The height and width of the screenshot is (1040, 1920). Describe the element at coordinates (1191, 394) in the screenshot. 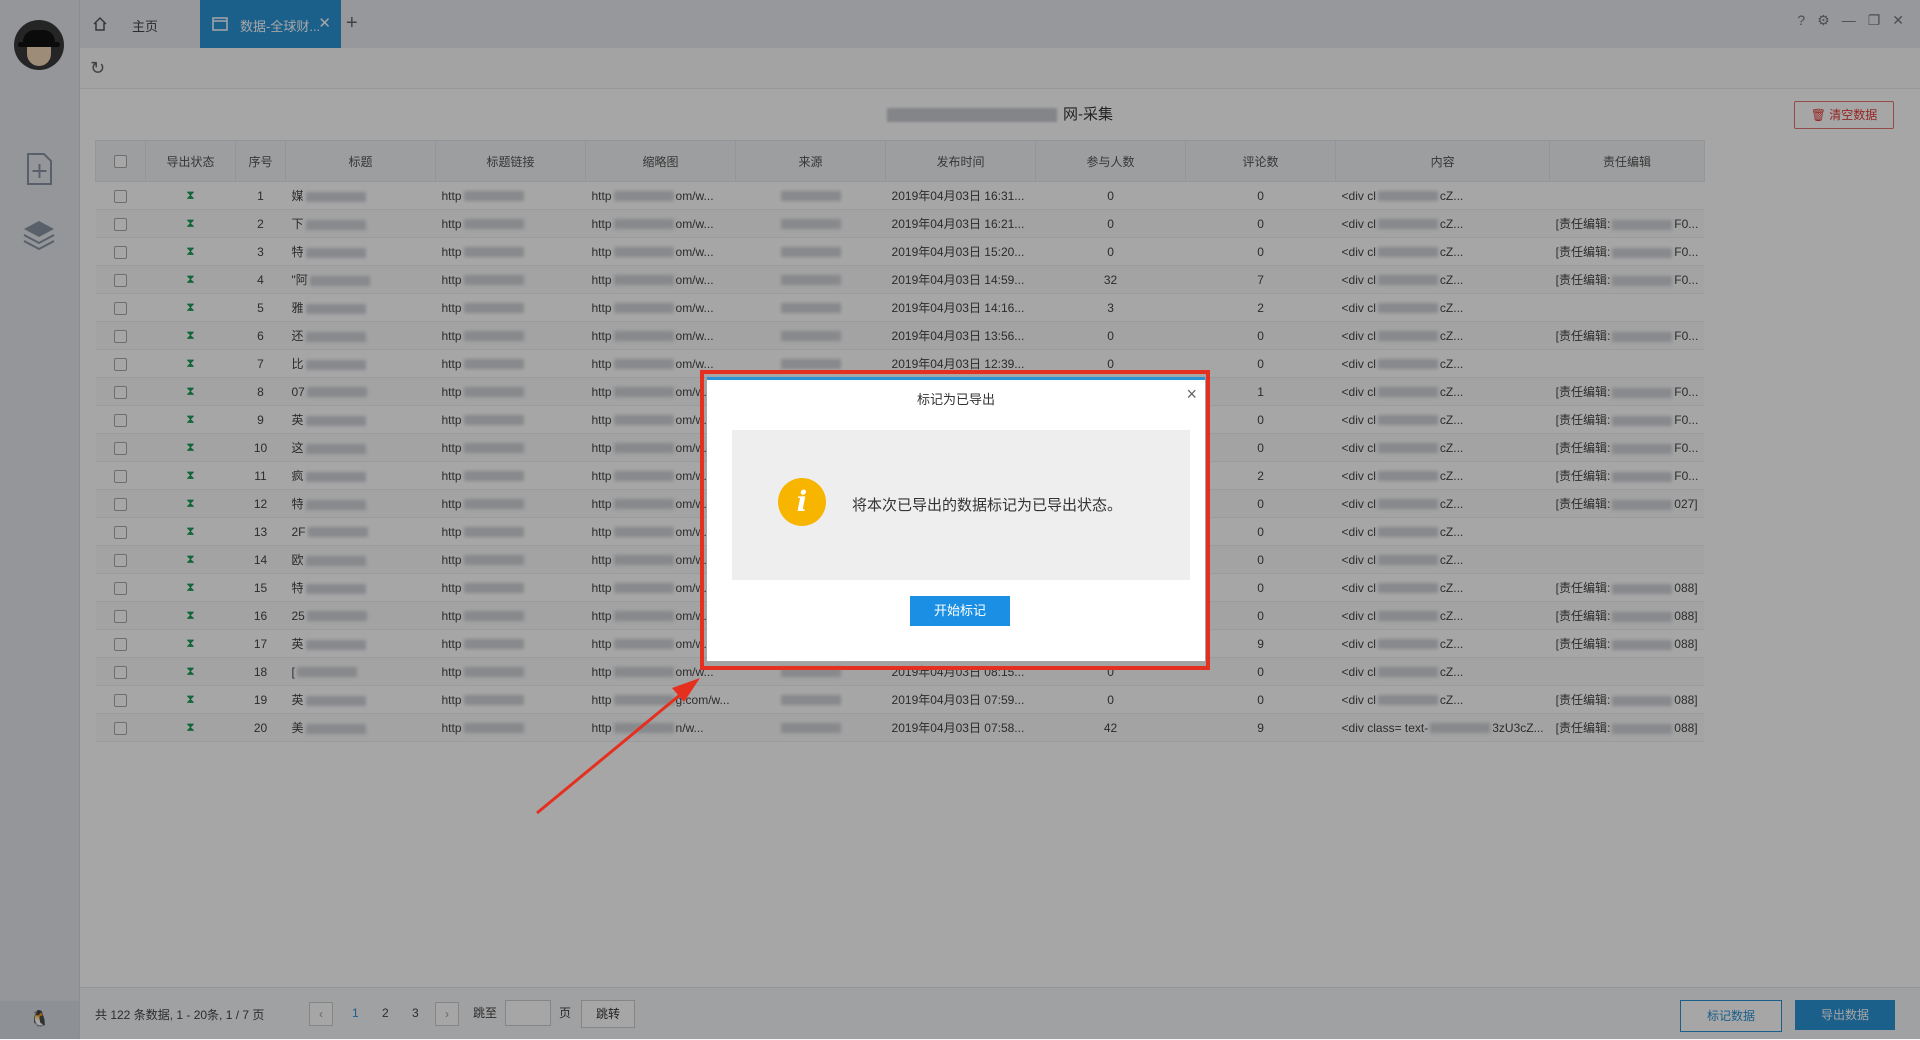

I see `dialog-close-icon: ×` at that location.